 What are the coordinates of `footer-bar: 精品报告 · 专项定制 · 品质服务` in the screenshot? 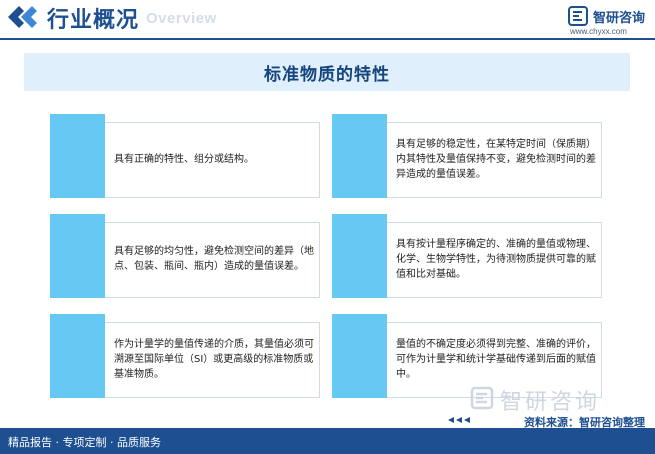 It's located at (327, 441).